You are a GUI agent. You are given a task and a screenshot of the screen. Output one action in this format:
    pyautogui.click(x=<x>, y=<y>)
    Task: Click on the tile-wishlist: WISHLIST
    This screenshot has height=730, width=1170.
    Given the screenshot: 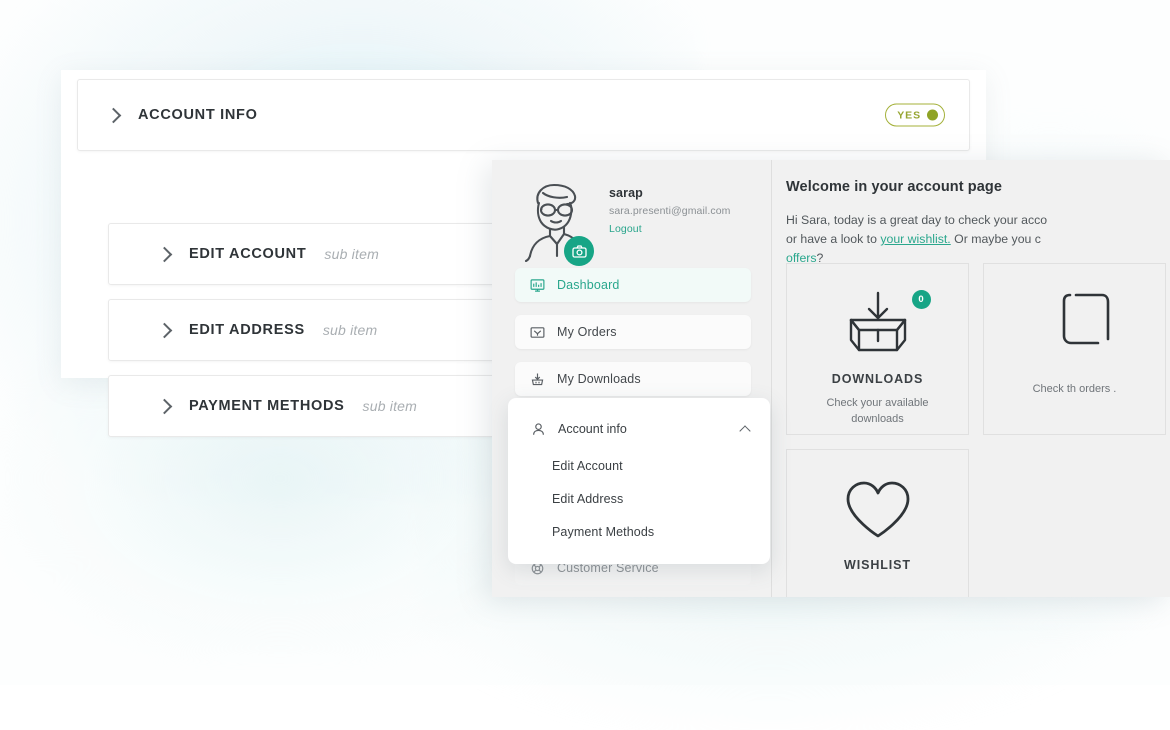 What is the action you would take?
    pyautogui.click(x=877, y=523)
    